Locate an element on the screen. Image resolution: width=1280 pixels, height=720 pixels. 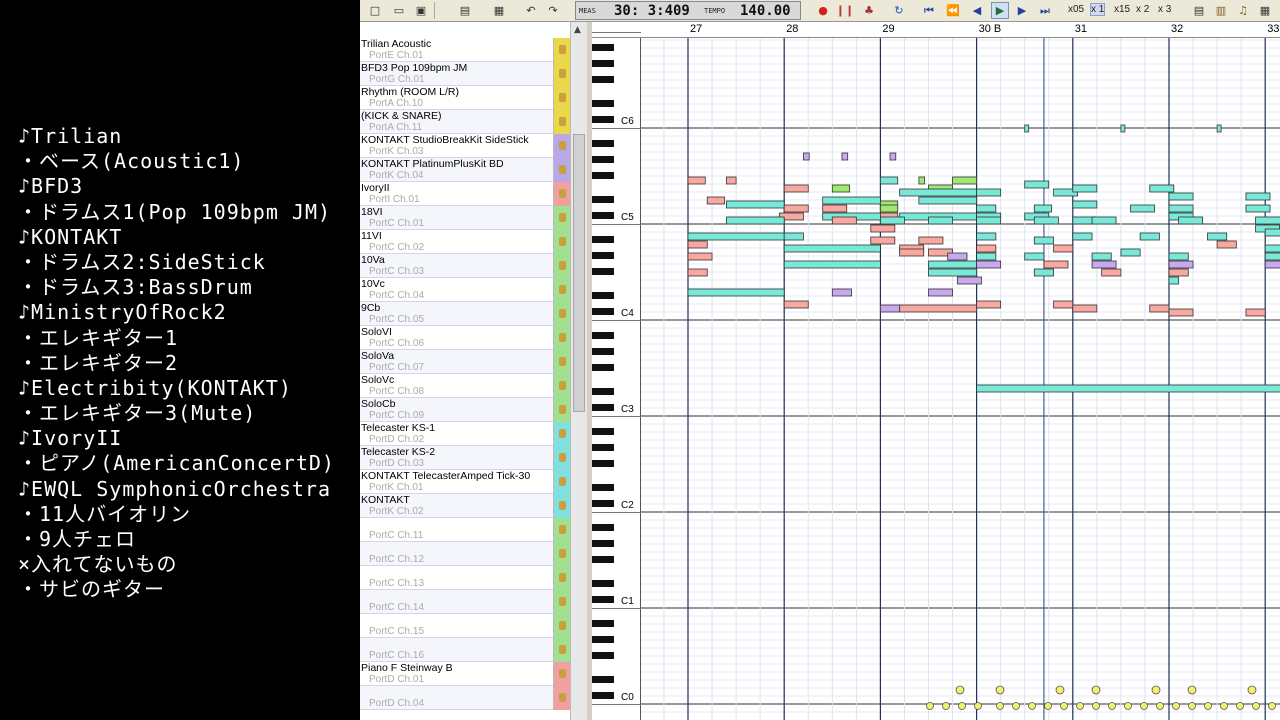
track-row: SoloVI PortC Ch.06 is located at coordinates (465, 338).